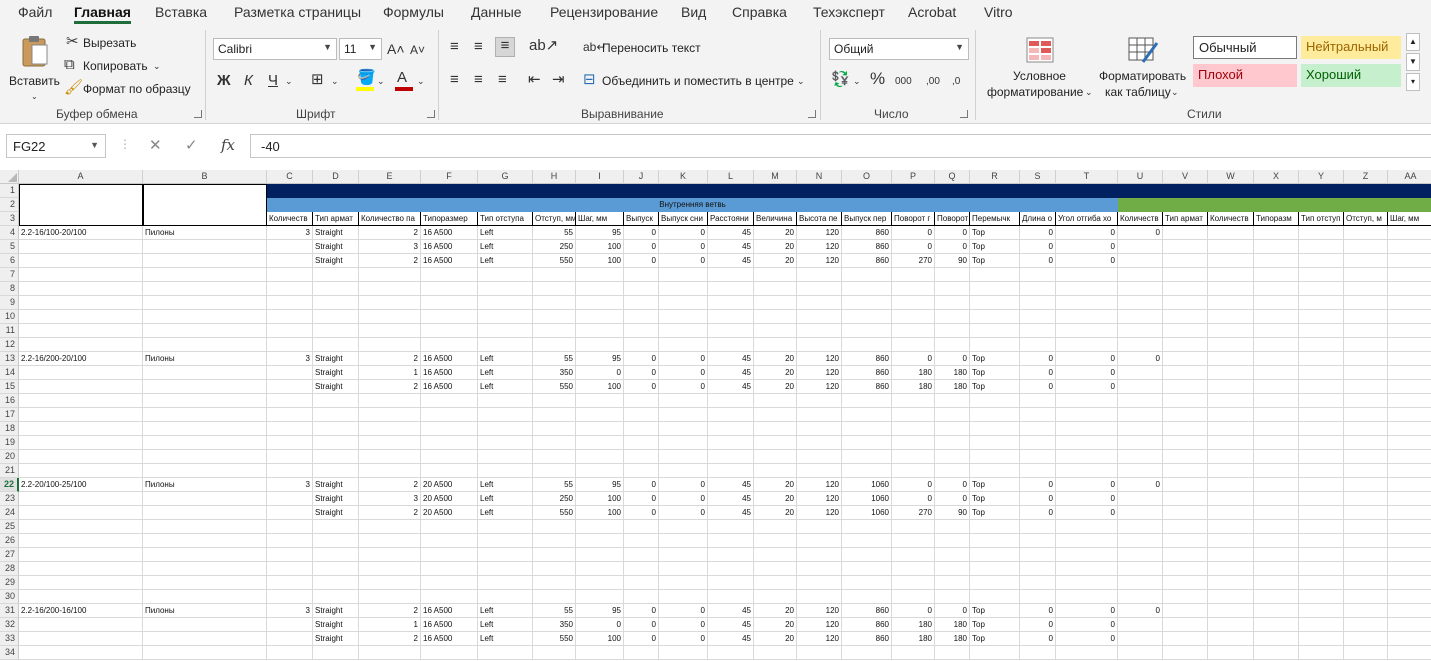 This screenshot has height=661, width=1431. I want to click on cell-X13, so click(1276, 359).